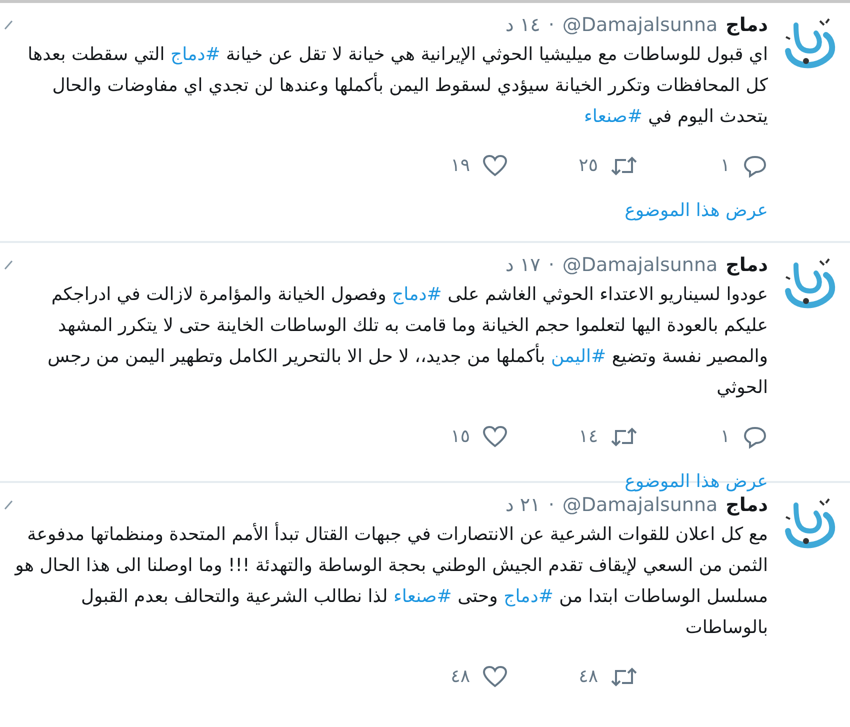  I want to click on tweet-text: مع كل اعلان للقوات الشرعية عن الانتصارات في جبهات القتال تبدأ الأمم المتحدة ومنظماتها مدفوعة الثمن من السعي لإيقاف تقدم الجيش الوطني بحجة الوساطة والتهدئة !!! وما اوصلنا الى هذا الحال هو مسلسل الوساطات ابتدا من #دماج وحتى #صنعاء لذا نطالب الشرعية والتحالف بعدم القبول بالوساطات, so click(390, 580).